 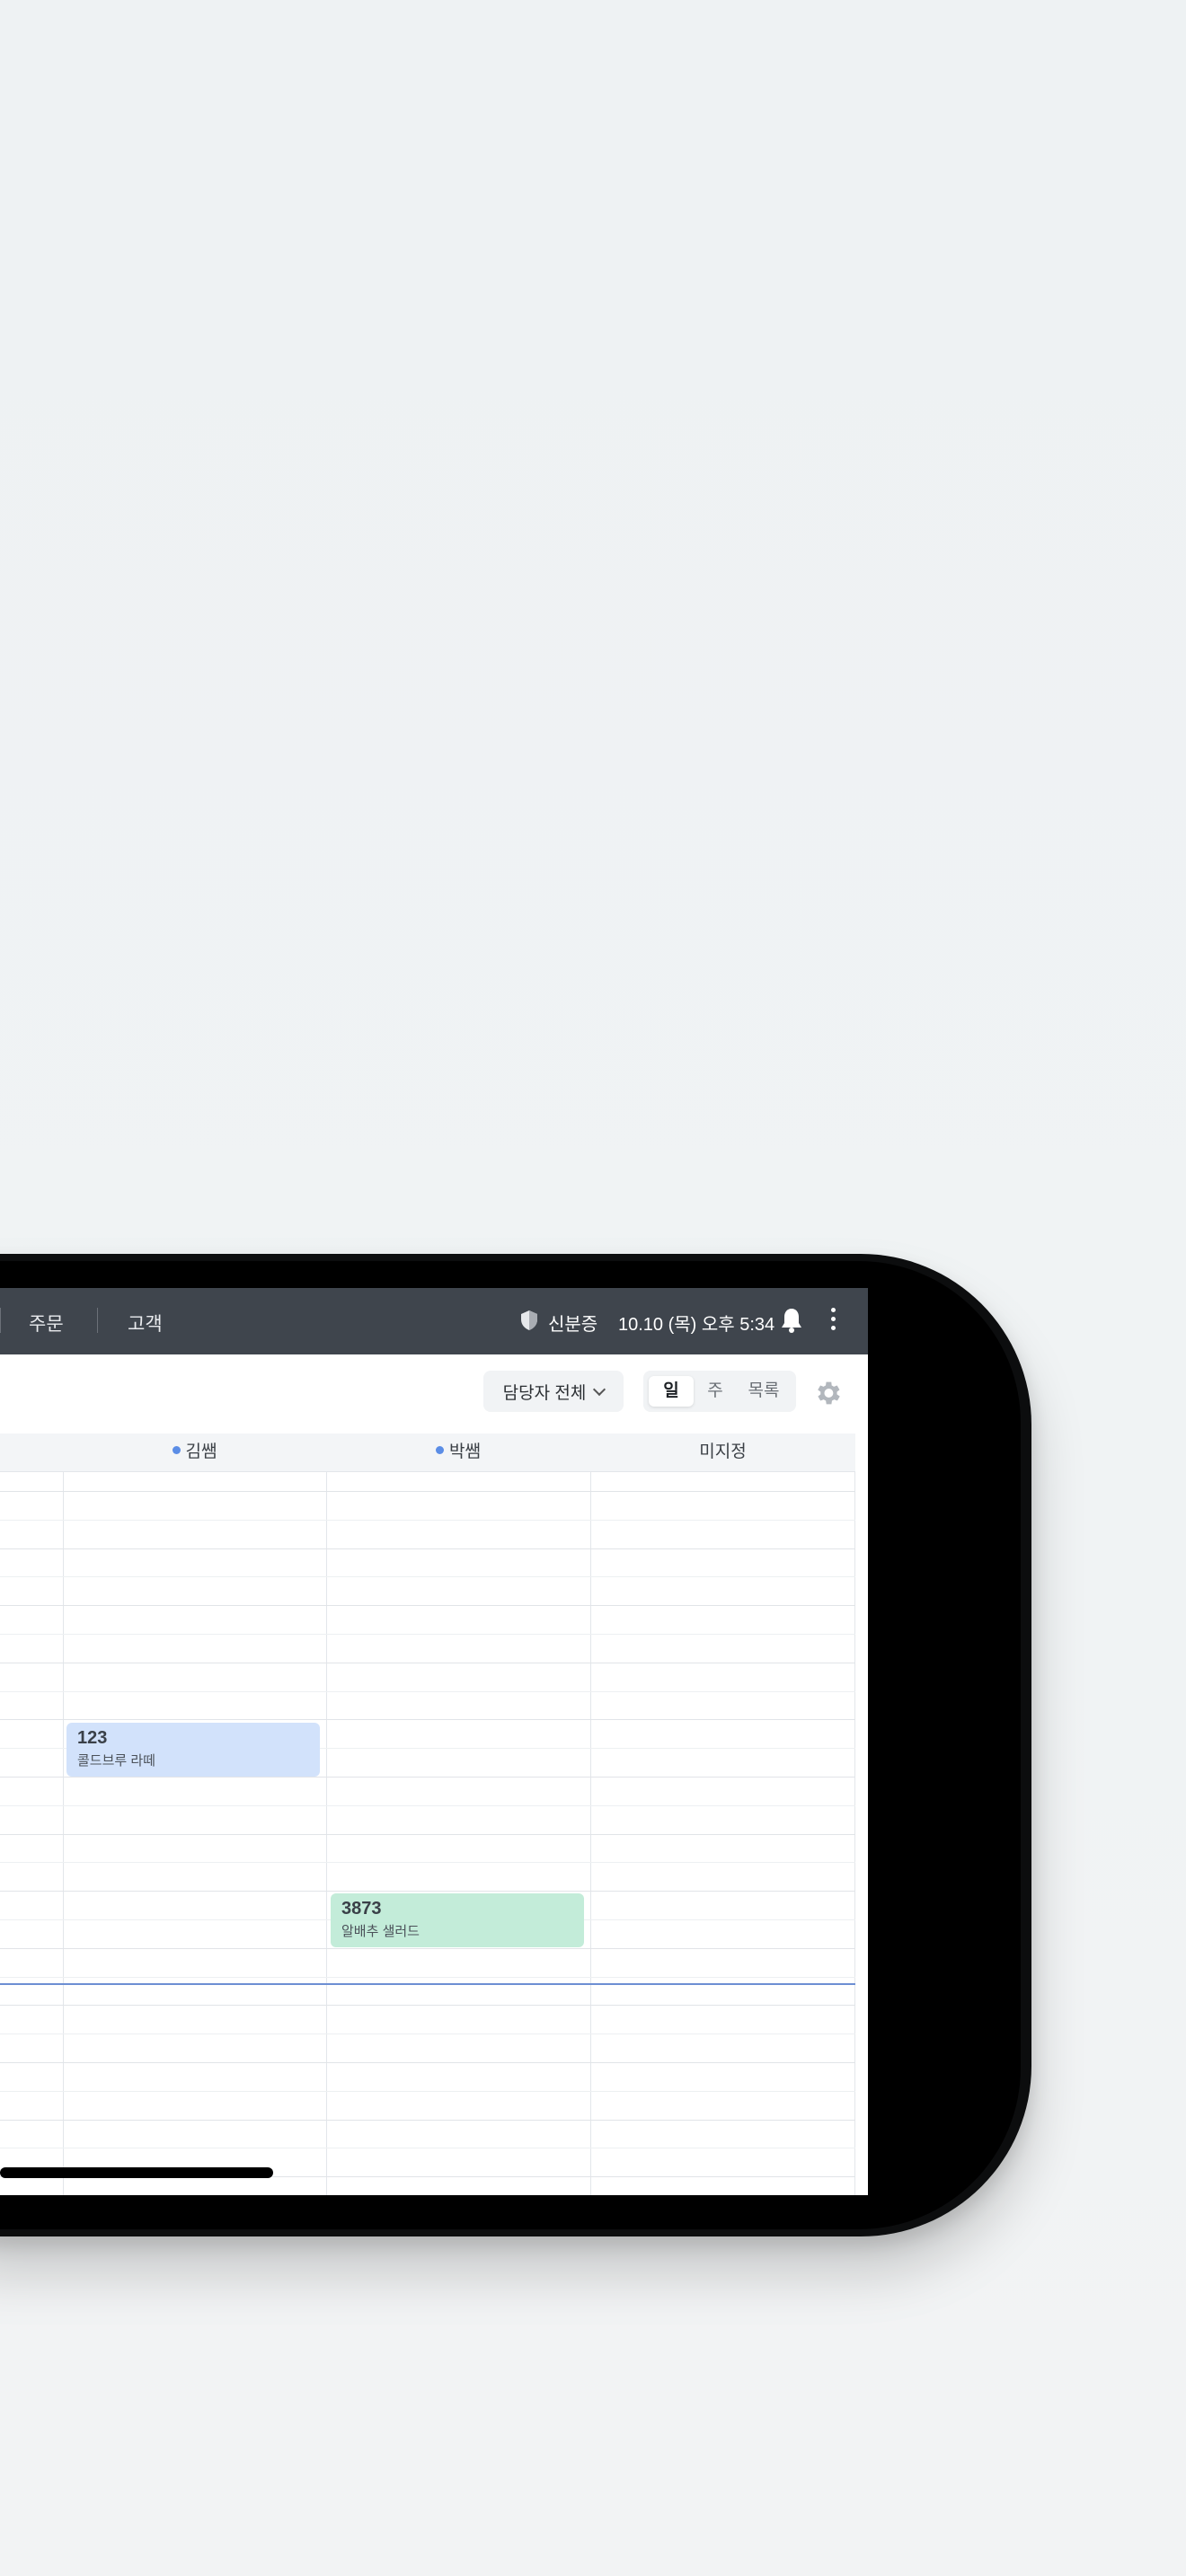 What do you see at coordinates (380, 1931) in the screenshot?
I see `event-name: 알배추 샐러드` at bounding box center [380, 1931].